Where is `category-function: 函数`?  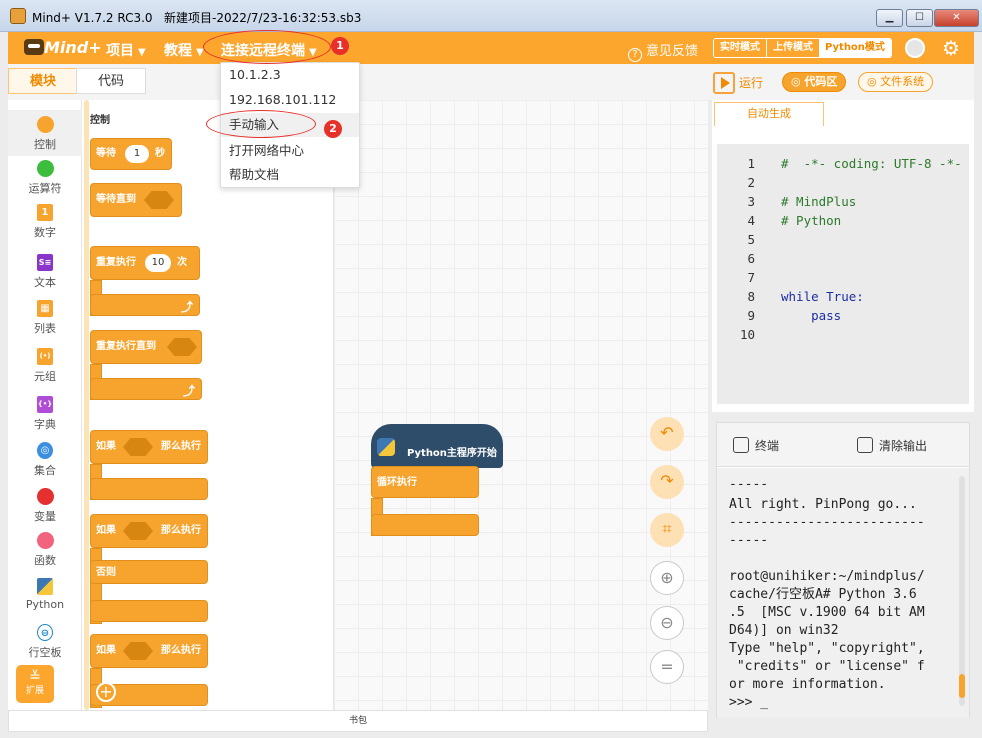 category-function: 函数 is located at coordinates (45, 549).